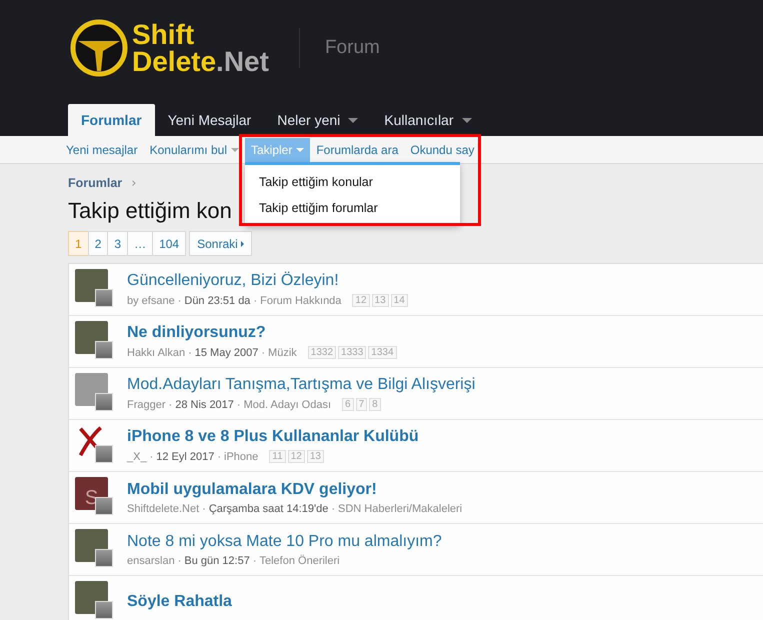  What do you see at coordinates (357, 150) in the screenshot?
I see `subnav-link: Forumlarda ara` at bounding box center [357, 150].